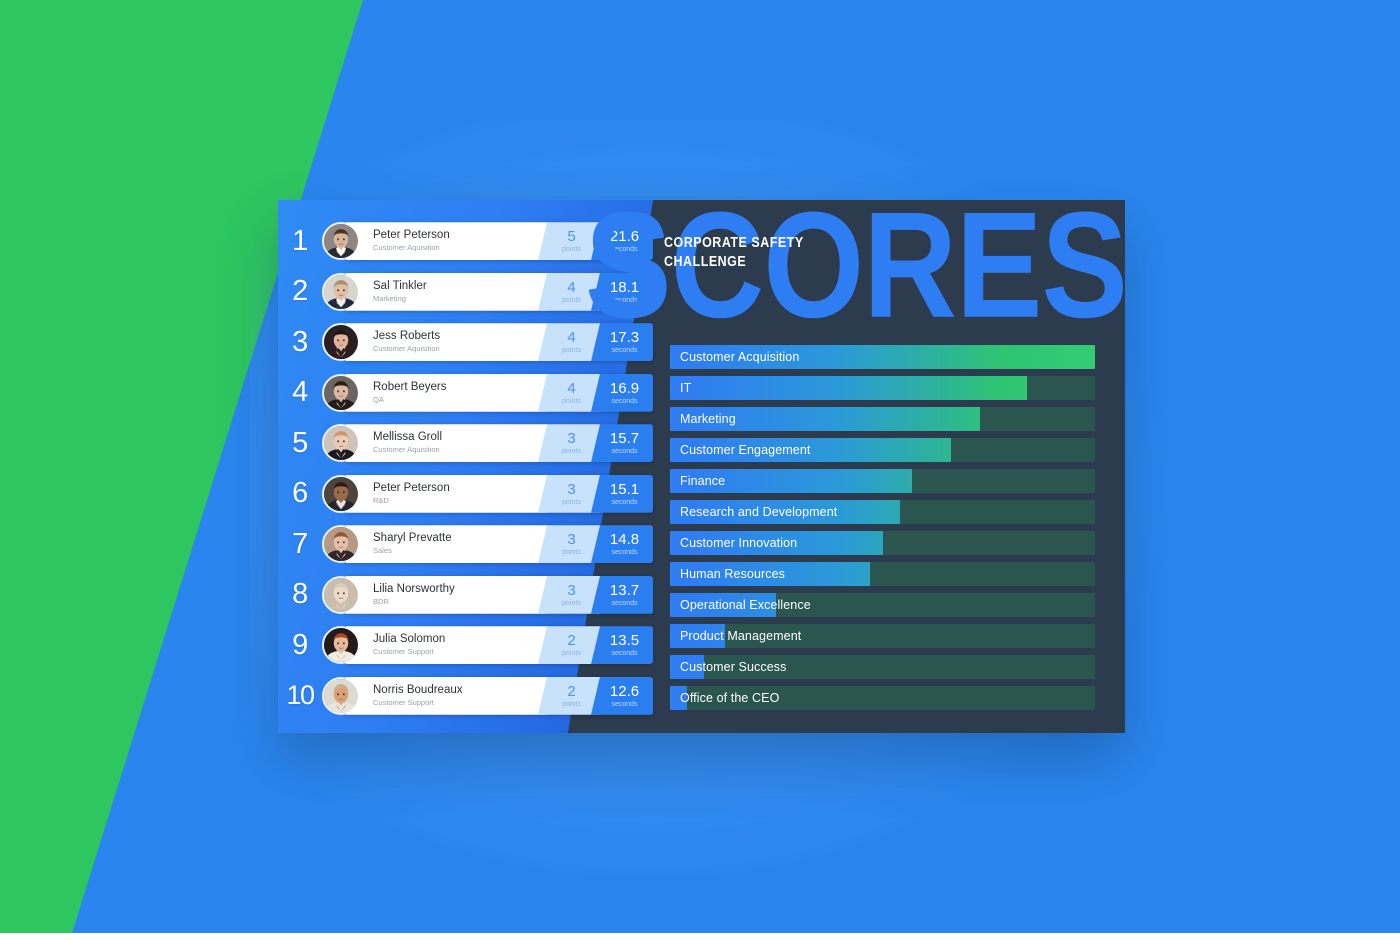  Describe the element at coordinates (882, 512) in the screenshot. I see `department-bar-row: Research and Development` at that location.